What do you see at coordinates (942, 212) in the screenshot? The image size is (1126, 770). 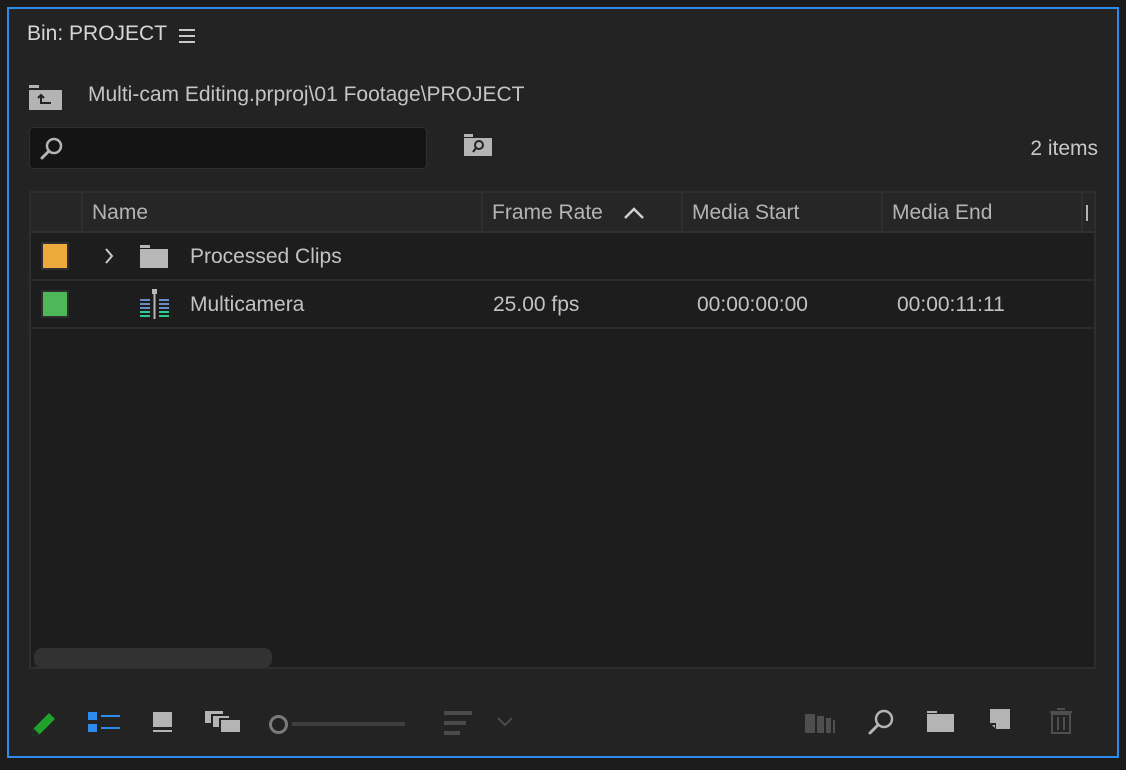 I see `column-header-media-end-label: Media End` at bounding box center [942, 212].